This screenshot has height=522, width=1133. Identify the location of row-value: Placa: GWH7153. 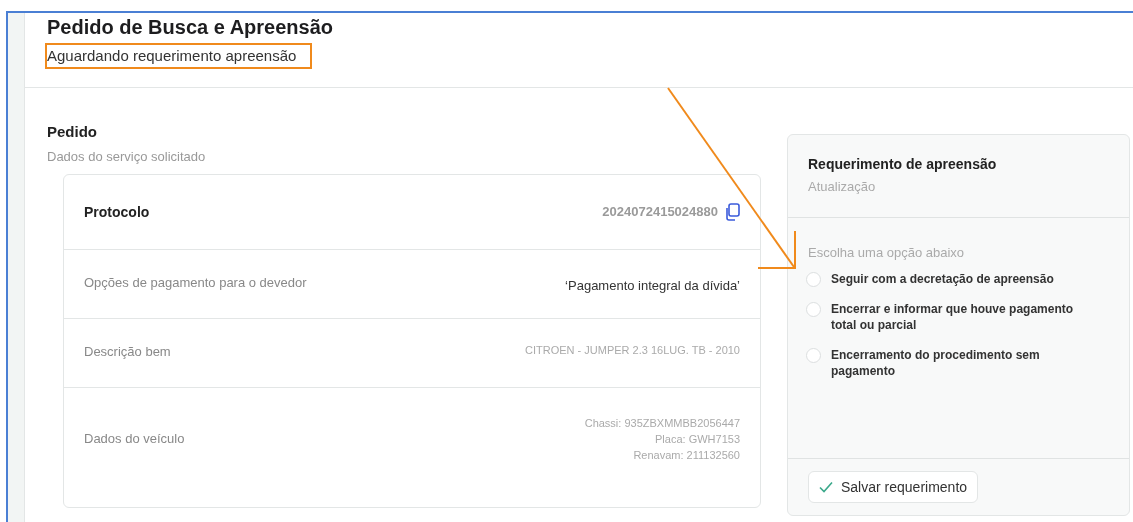
(697, 439).